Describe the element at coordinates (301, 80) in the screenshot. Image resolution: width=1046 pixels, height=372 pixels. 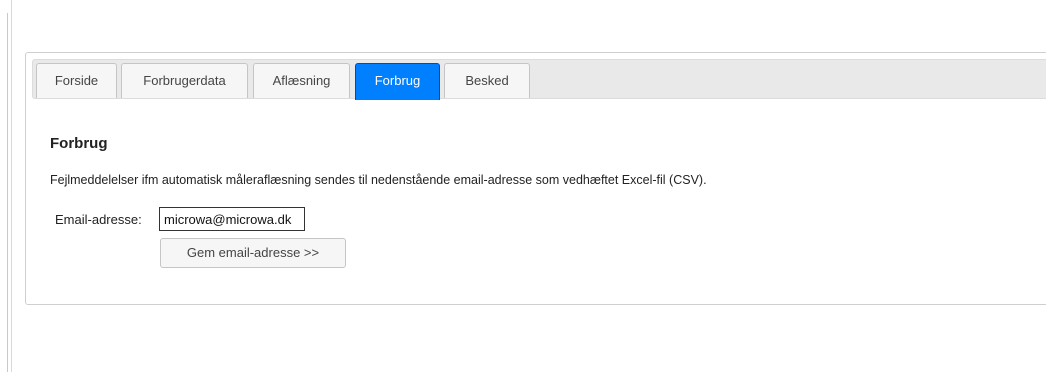
I see `tab-aflaesning: Aflæsning` at that location.